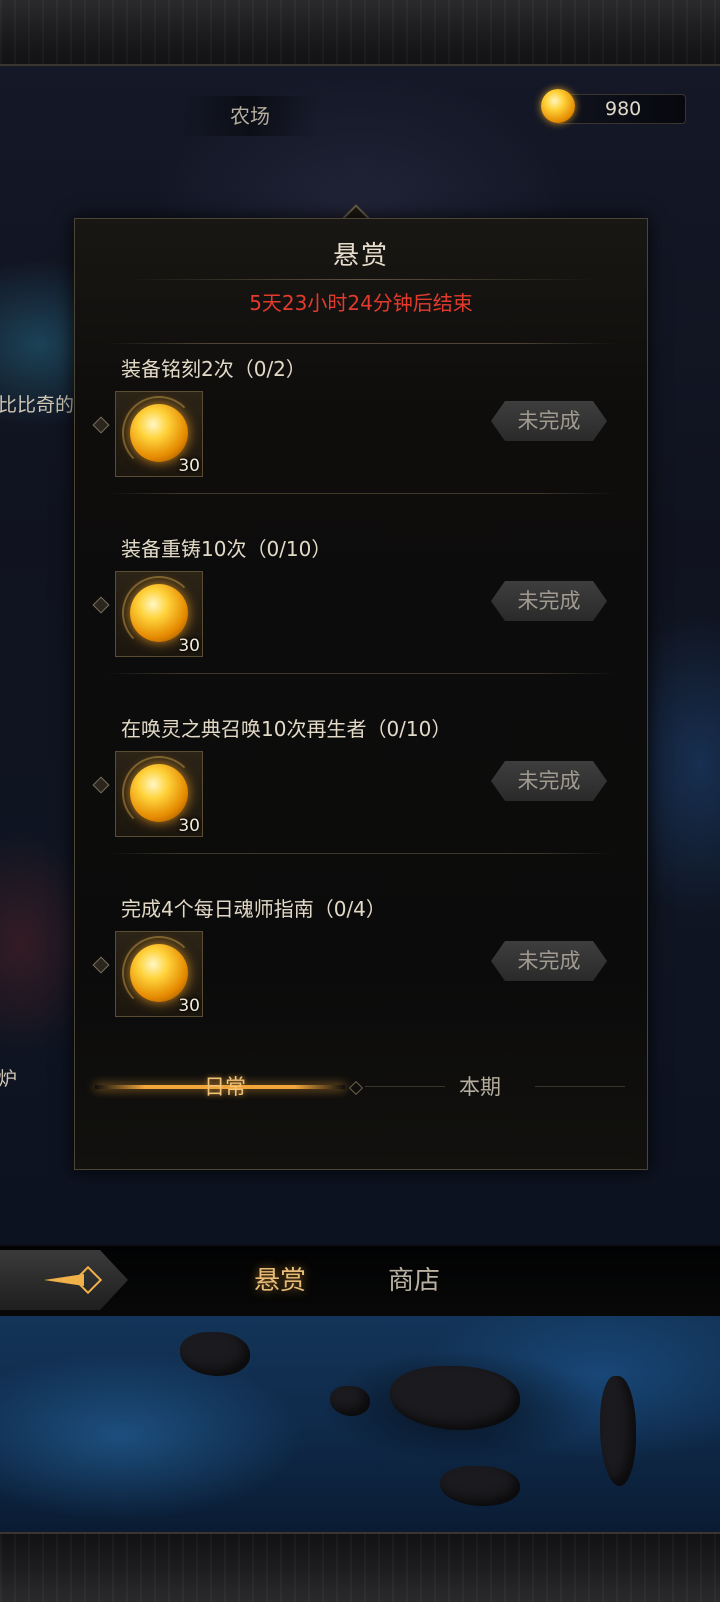  What do you see at coordinates (280, 1281) in the screenshot?
I see `nav-tab-bounty: 悬赏` at bounding box center [280, 1281].